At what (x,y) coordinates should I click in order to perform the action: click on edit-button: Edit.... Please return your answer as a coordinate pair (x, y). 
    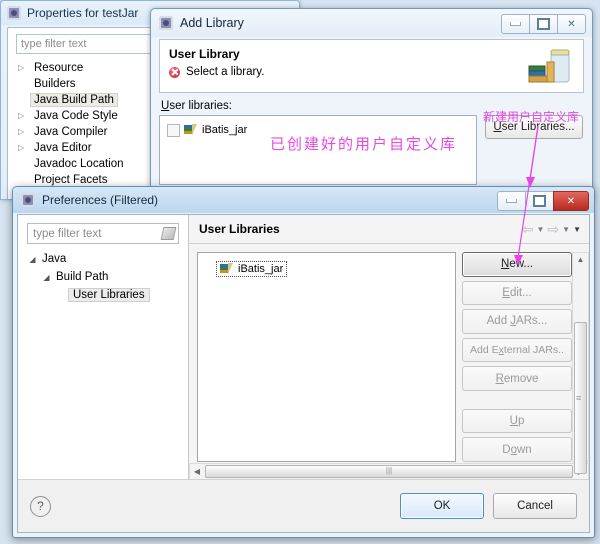
    Looking at the image, I should click on (517, 293).